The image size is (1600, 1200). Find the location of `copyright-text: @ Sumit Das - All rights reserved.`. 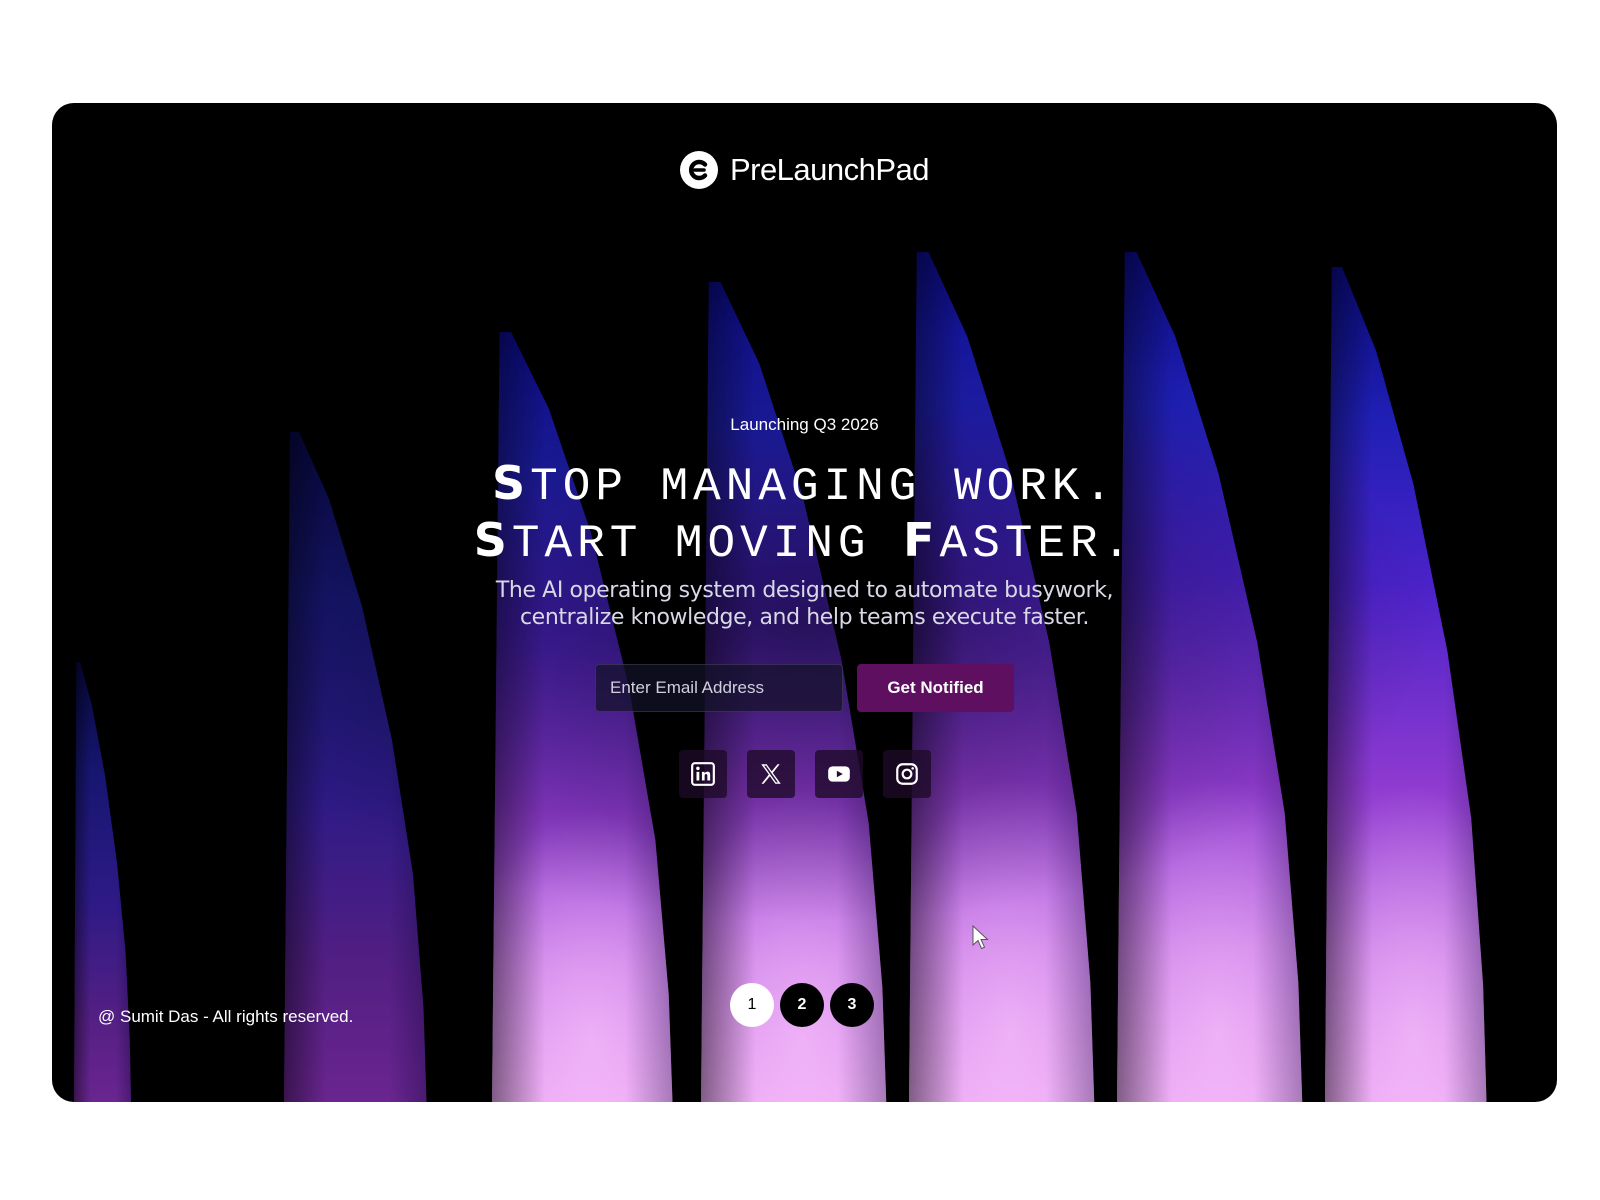

copyright-text: @ Sumit Das - All rights reserved. is located at coordinates (226, 1016).